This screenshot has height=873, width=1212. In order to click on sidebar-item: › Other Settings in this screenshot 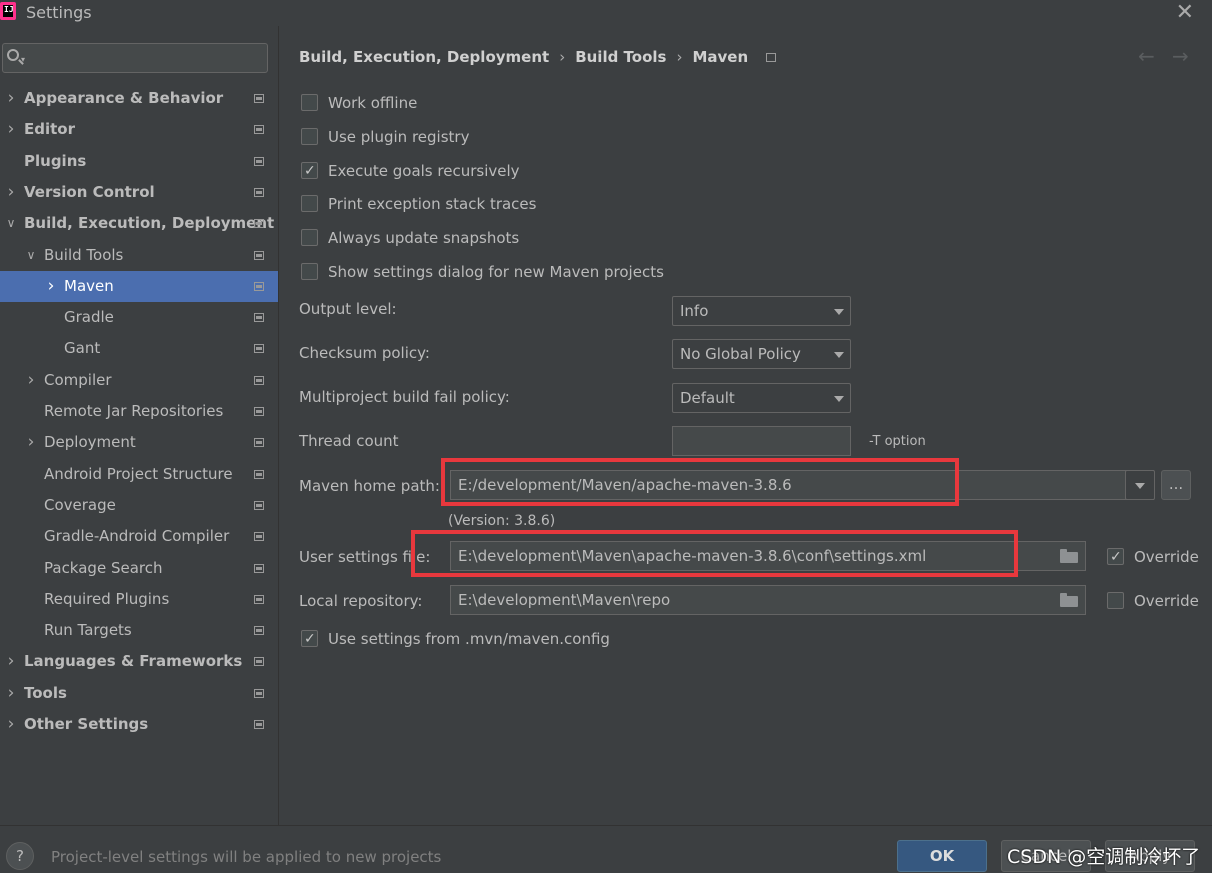, I will do `click(139, 724)`.